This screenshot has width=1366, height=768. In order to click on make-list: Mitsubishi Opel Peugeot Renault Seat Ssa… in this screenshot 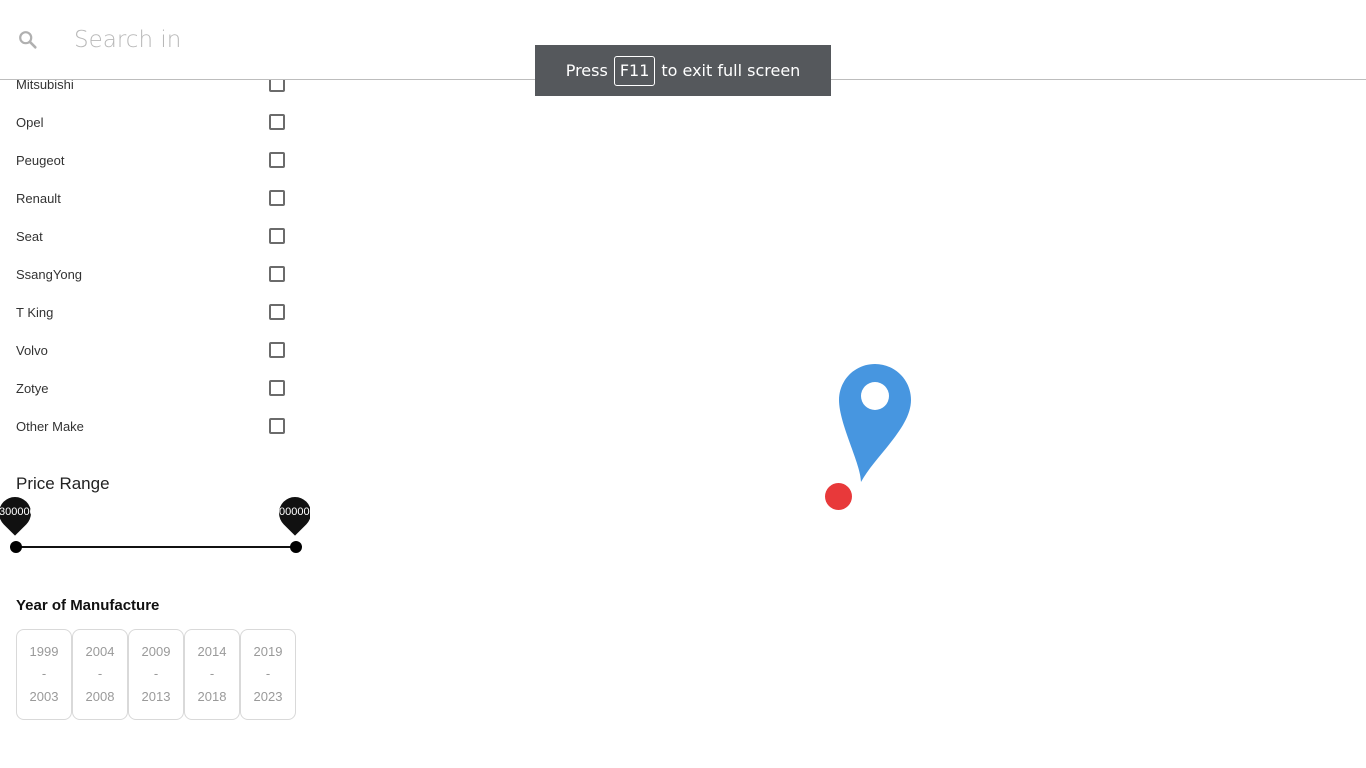, I will do `click(155, 263)`.